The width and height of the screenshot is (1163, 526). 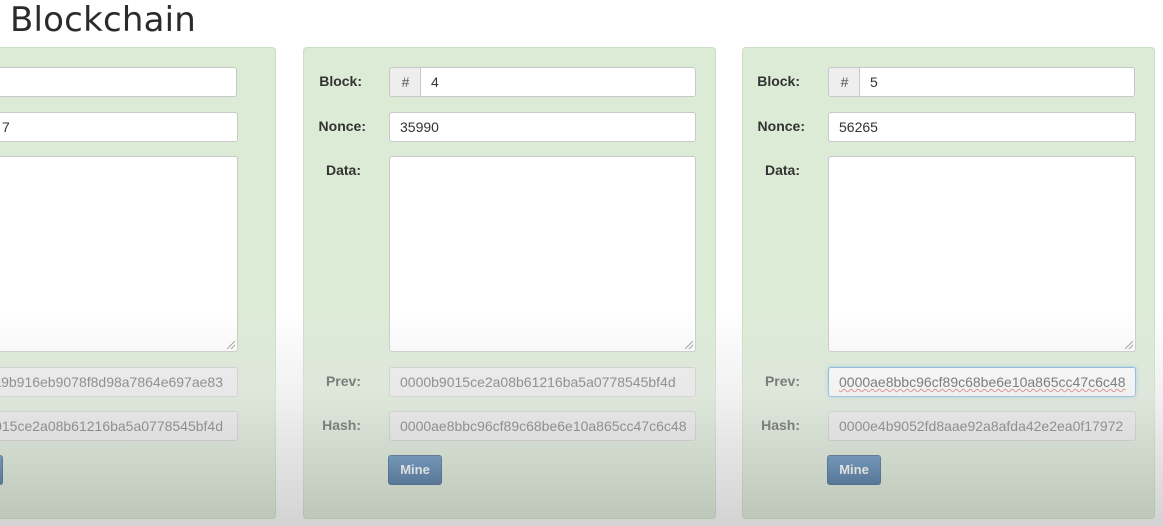 What do you see at coordinates (111, 426) in the screenshot?
I see `block-hash-value: 9015ce2a08b61216ba5a0778545bf4d` at bounding box center [111, 426].